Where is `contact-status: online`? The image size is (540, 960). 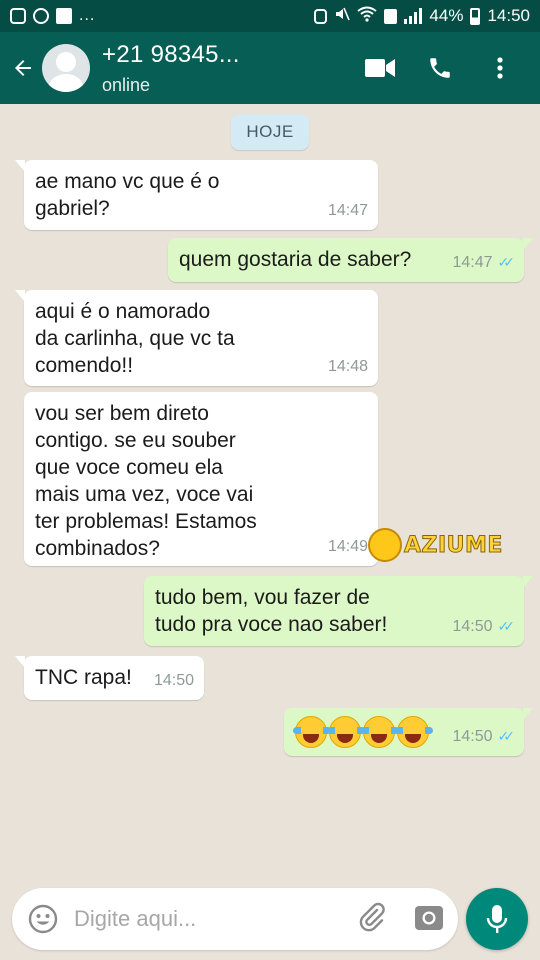 contact-status: online is located at coordinates (126, 84).